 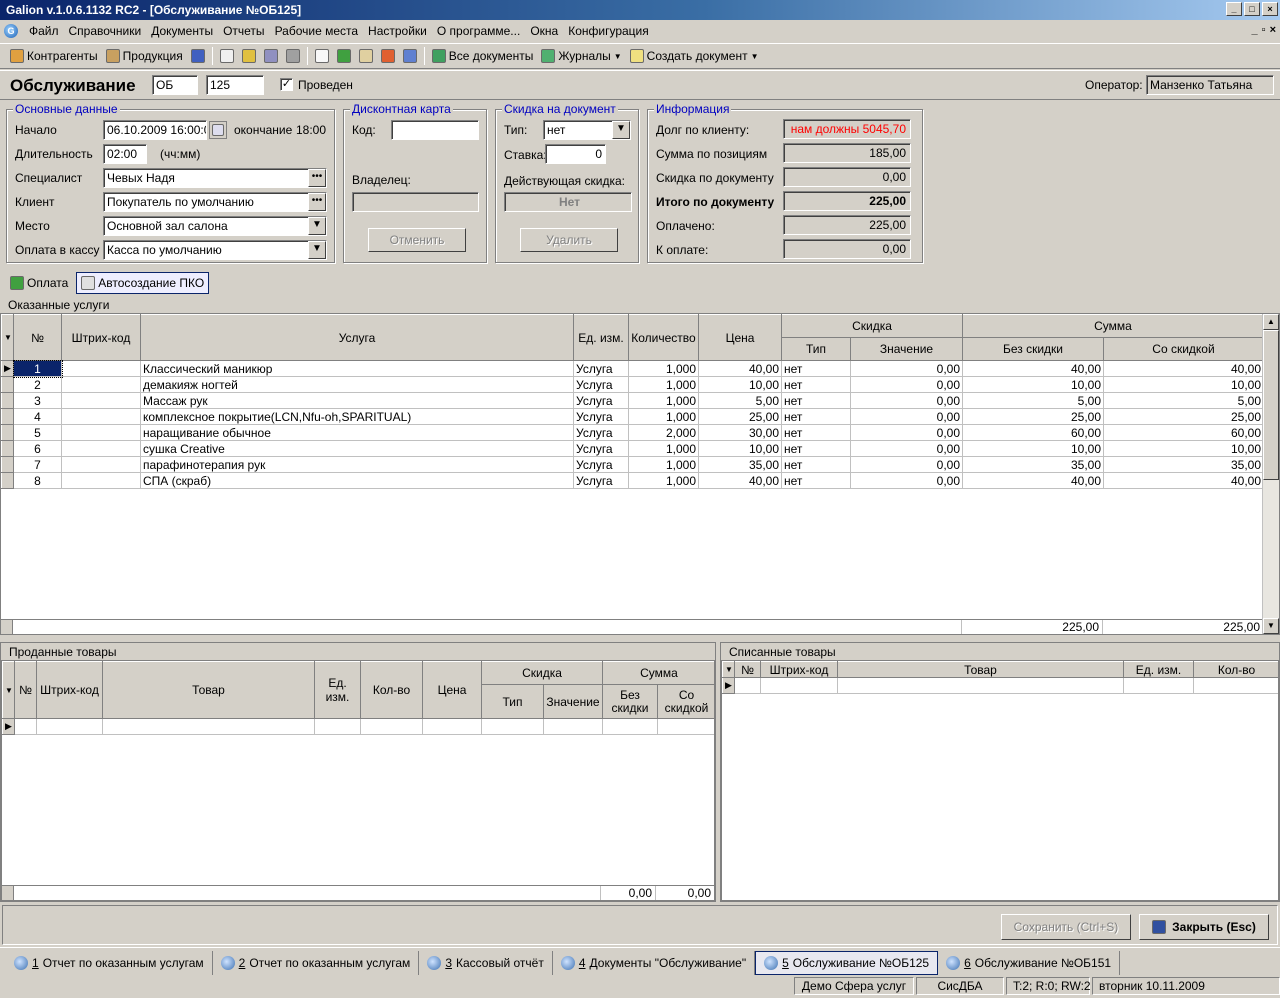 I want to click on cell-num: 6, so click(x=37, y=448).